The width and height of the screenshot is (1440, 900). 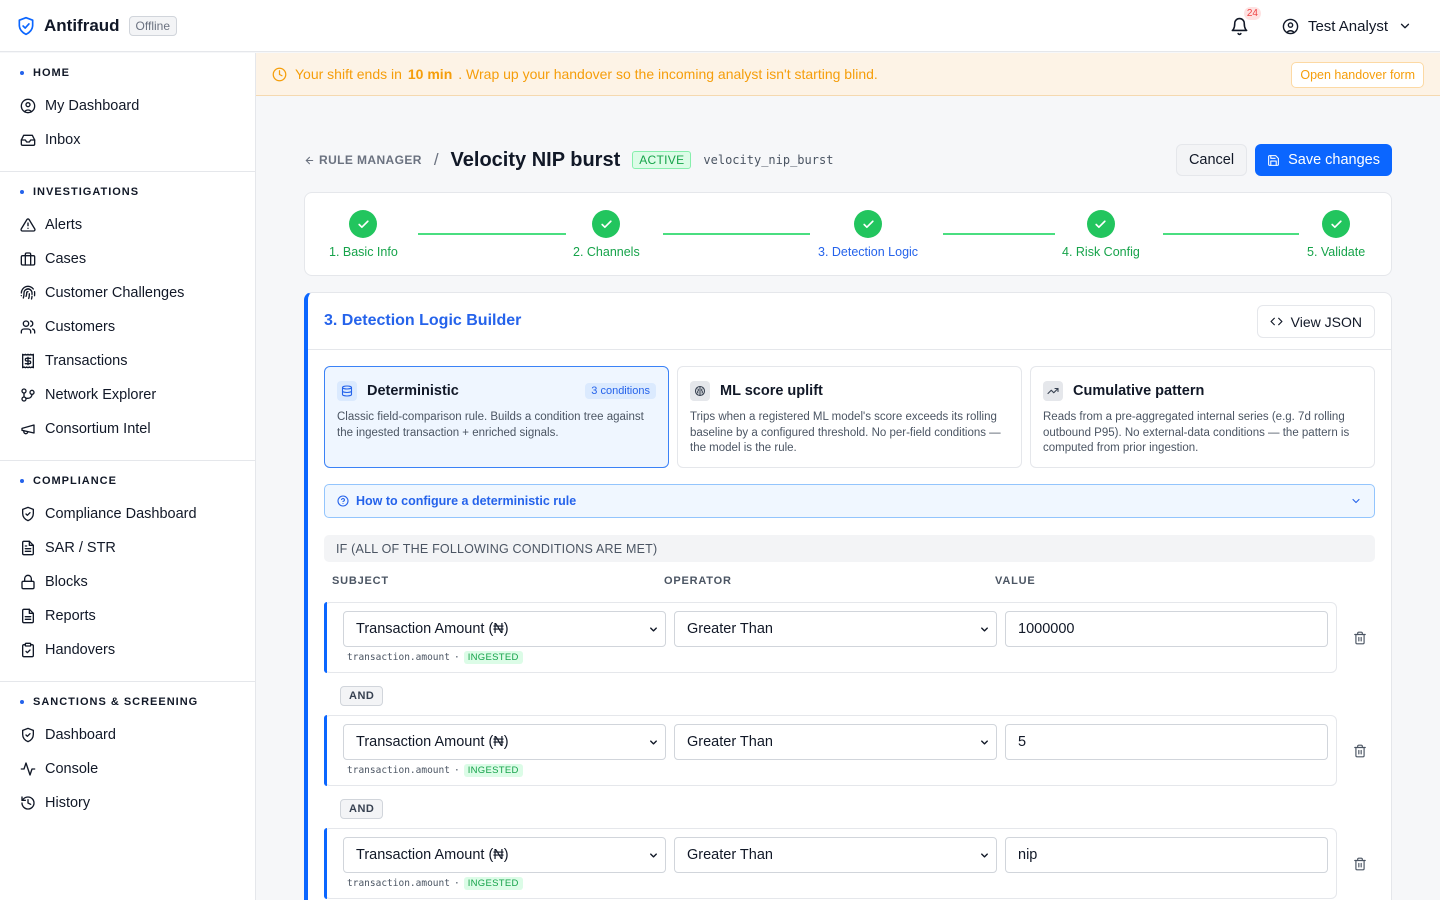 I want to click on step-detection-logic: 3. Detection Logic, so click(x=868, y=234).